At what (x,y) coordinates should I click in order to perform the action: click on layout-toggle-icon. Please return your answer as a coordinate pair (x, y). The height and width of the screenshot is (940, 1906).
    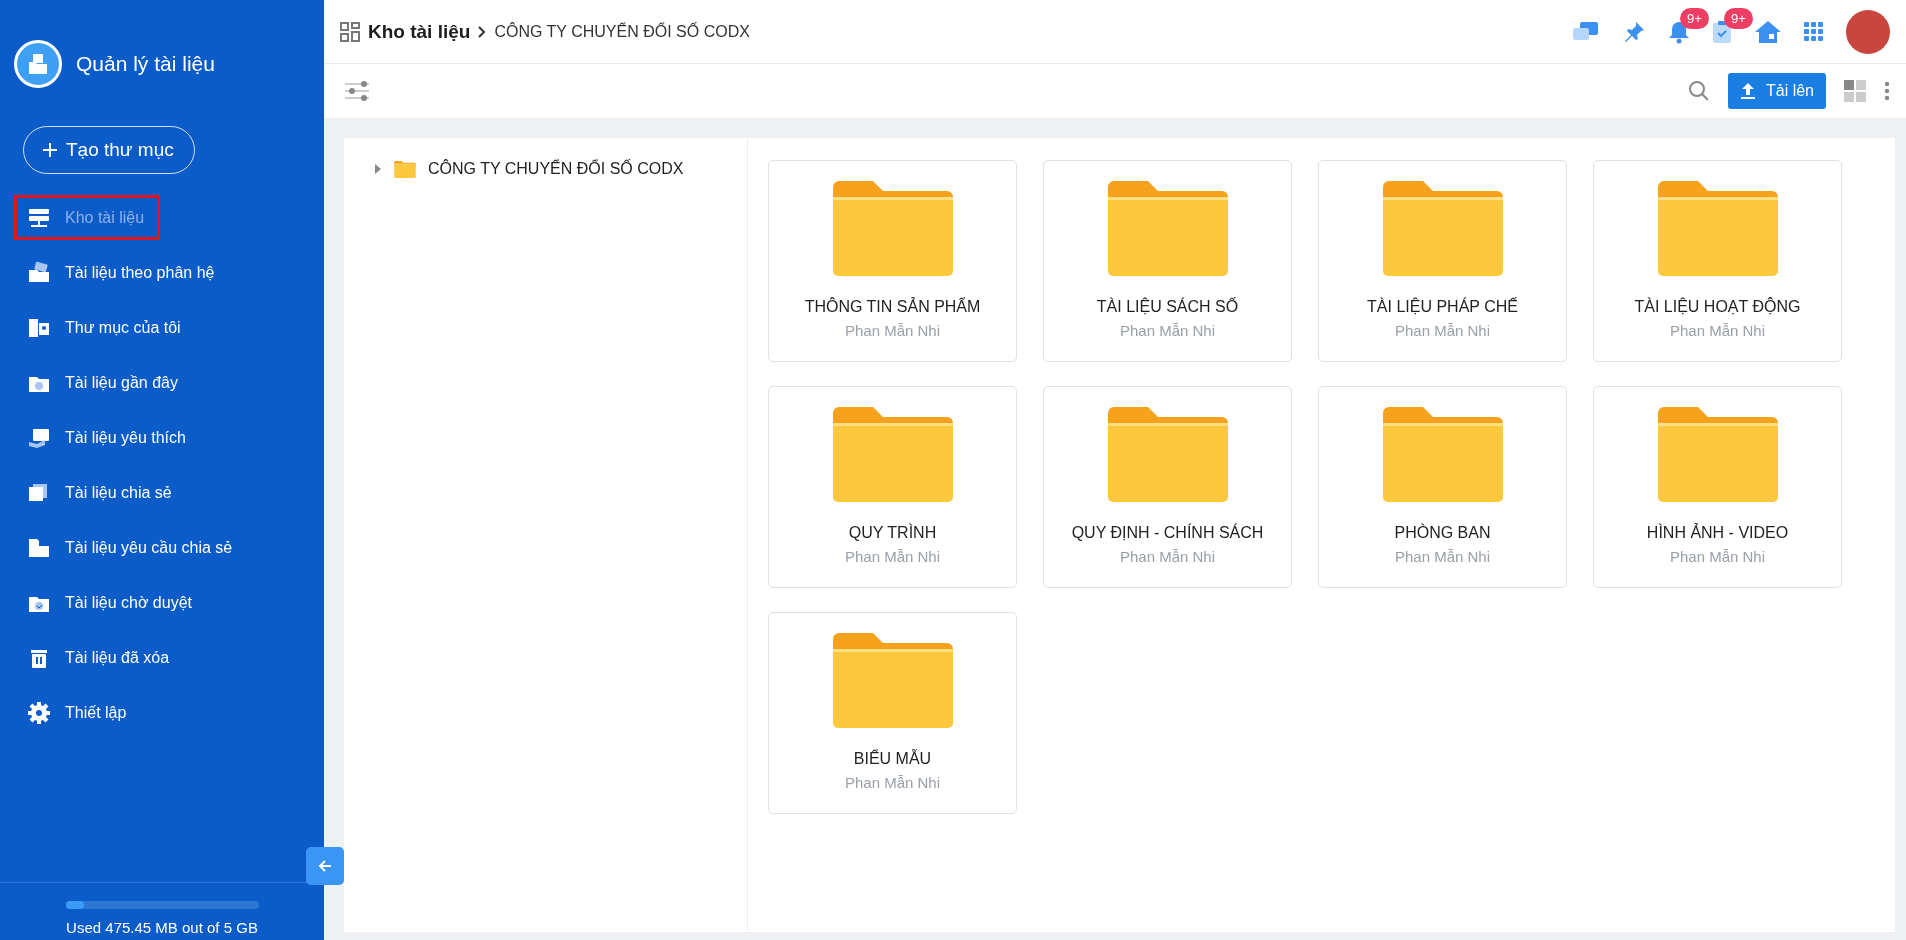
    Looking at the image, I should click on (1855, 91).